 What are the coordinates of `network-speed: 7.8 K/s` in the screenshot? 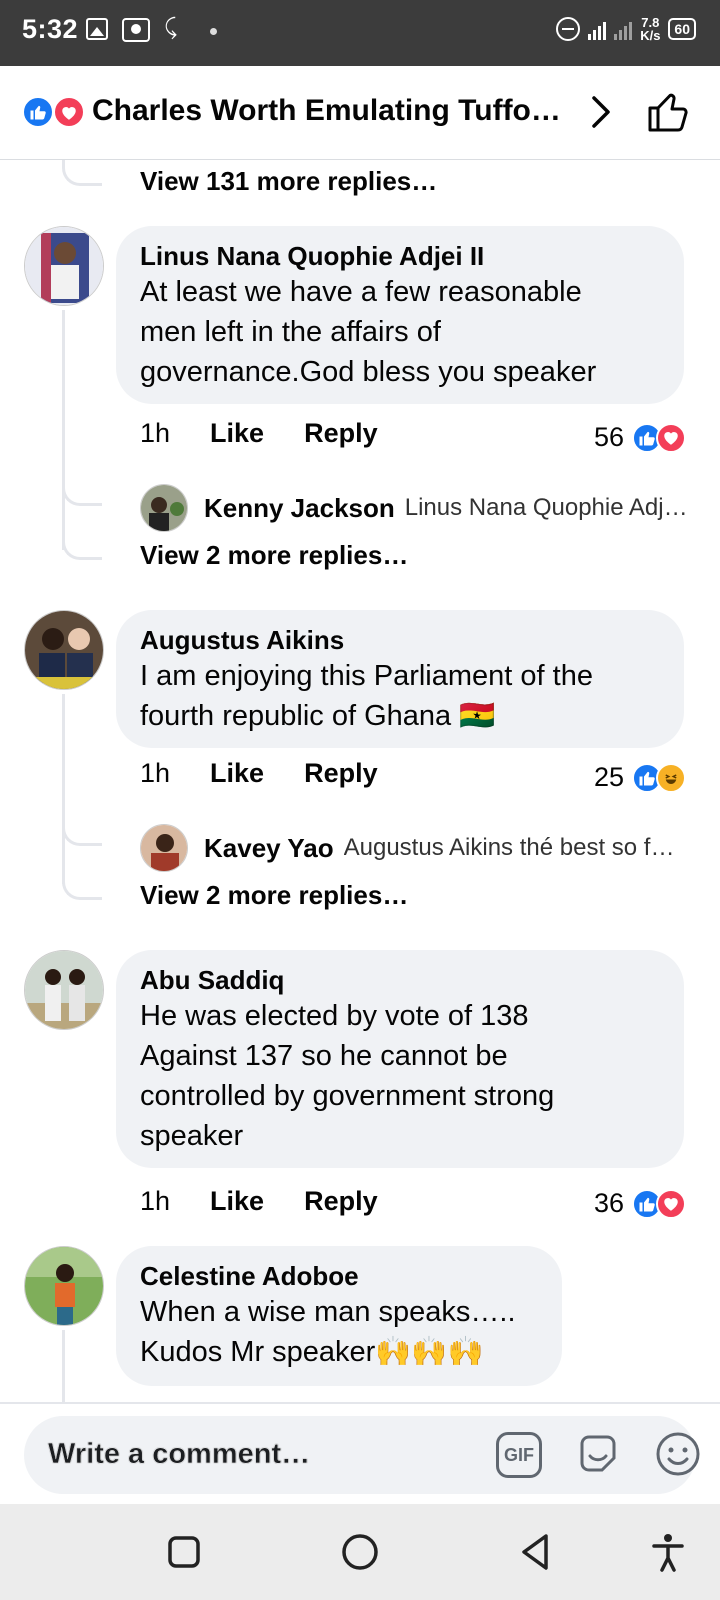 It's located at (650, 29).